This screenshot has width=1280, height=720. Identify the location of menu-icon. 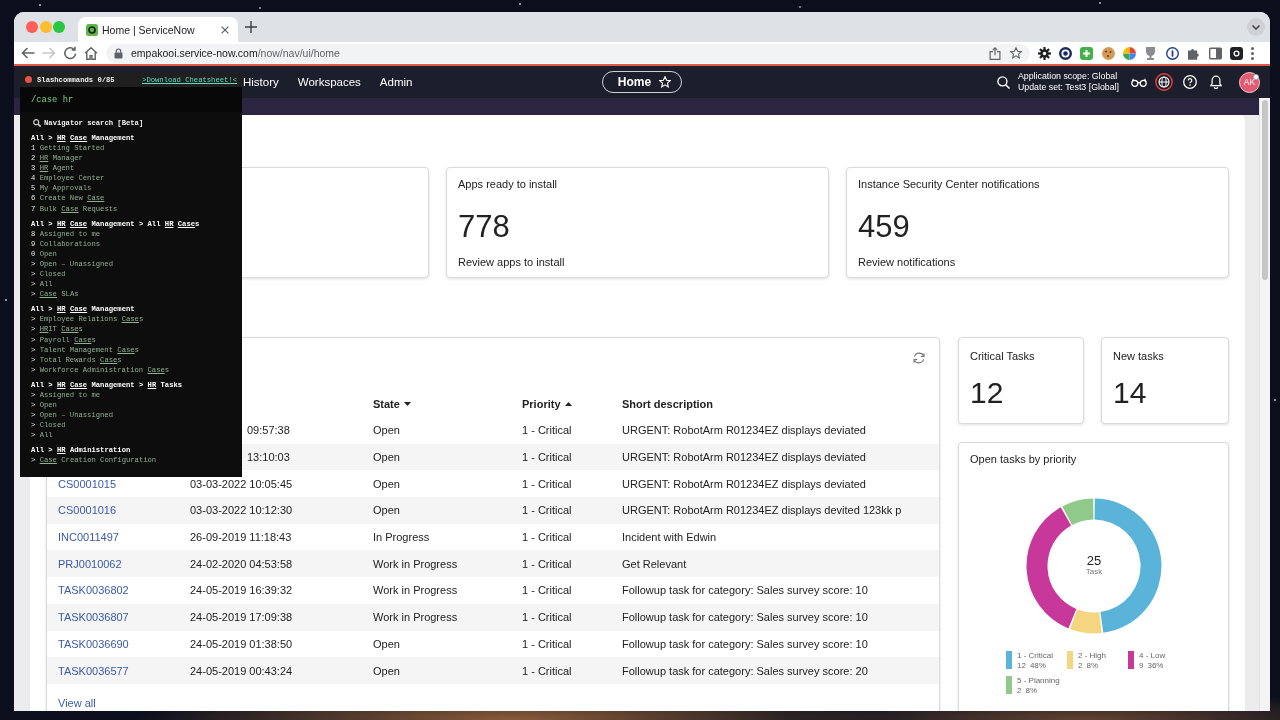
(1253, 53).